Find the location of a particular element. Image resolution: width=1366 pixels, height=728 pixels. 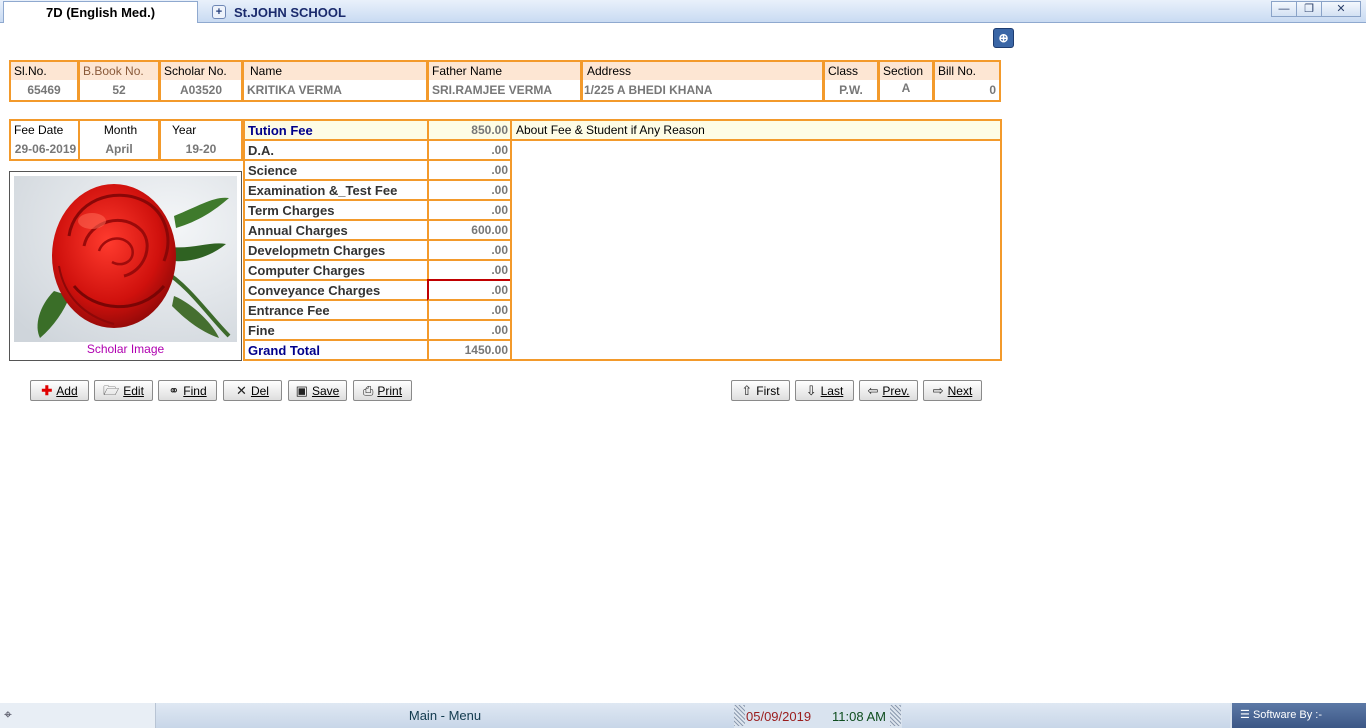

remarks-textarea: About Fee & Student if Any Reason is located at coordinates (756, 240).